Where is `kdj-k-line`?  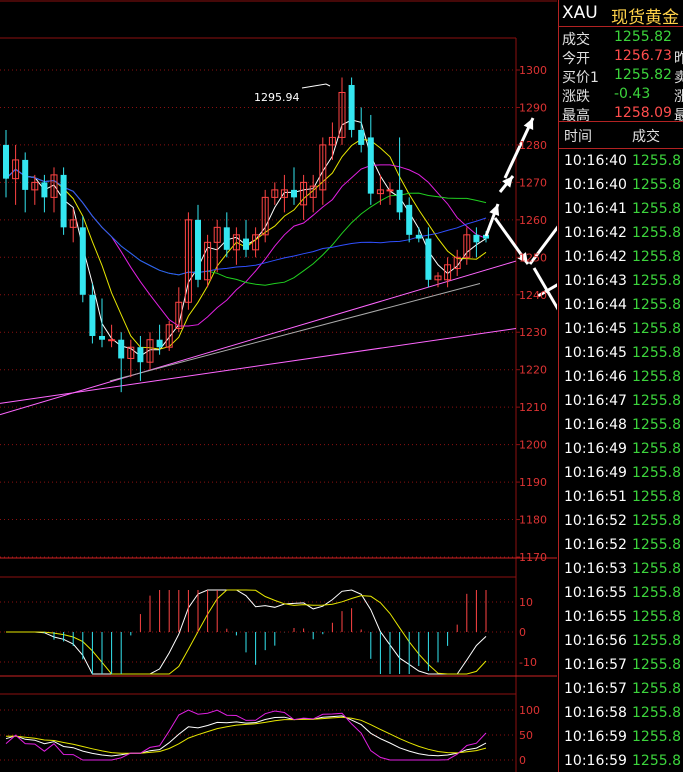 kdj-k-line is located at coordinates (246, 736).